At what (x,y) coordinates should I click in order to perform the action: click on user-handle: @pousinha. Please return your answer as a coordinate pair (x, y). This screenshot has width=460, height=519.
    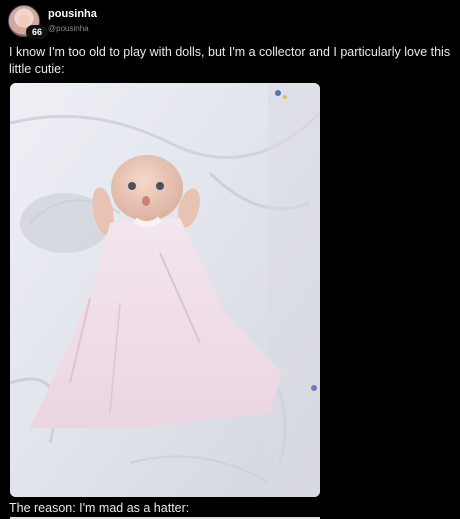
    Looking at the image, I should click on (68, 28).